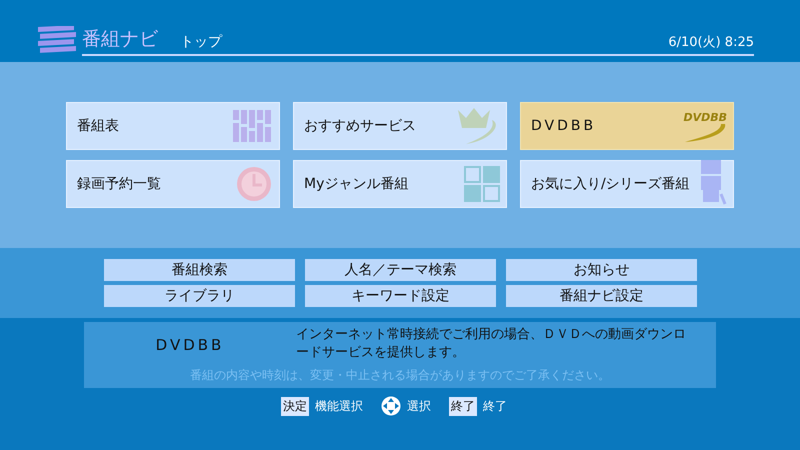 The height and width of the screenshot is (450, 800). What do you see at coordinates (495, 406) in the screenshot?
I see `legend-label: 終了` at bounding box center [495, 406].